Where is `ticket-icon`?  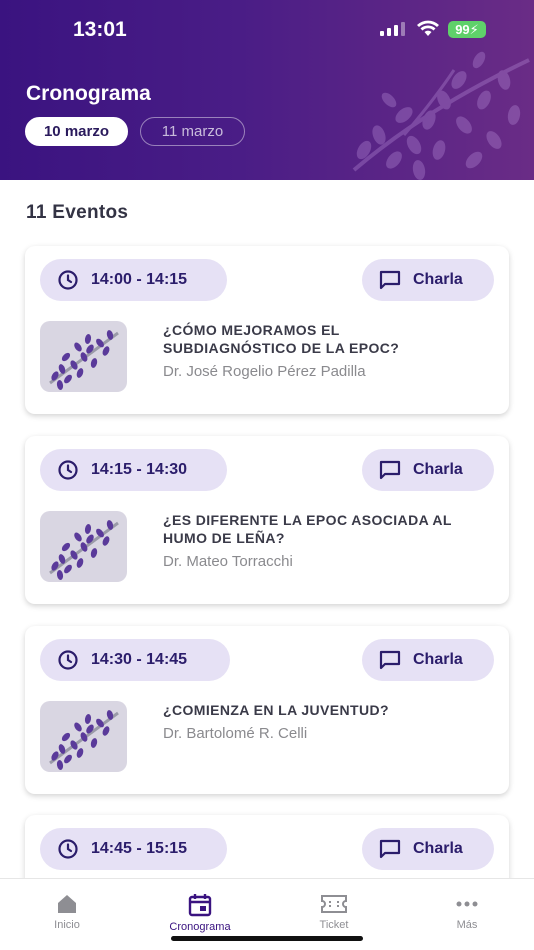
ticket-icon is located at coordinates (334, 904).